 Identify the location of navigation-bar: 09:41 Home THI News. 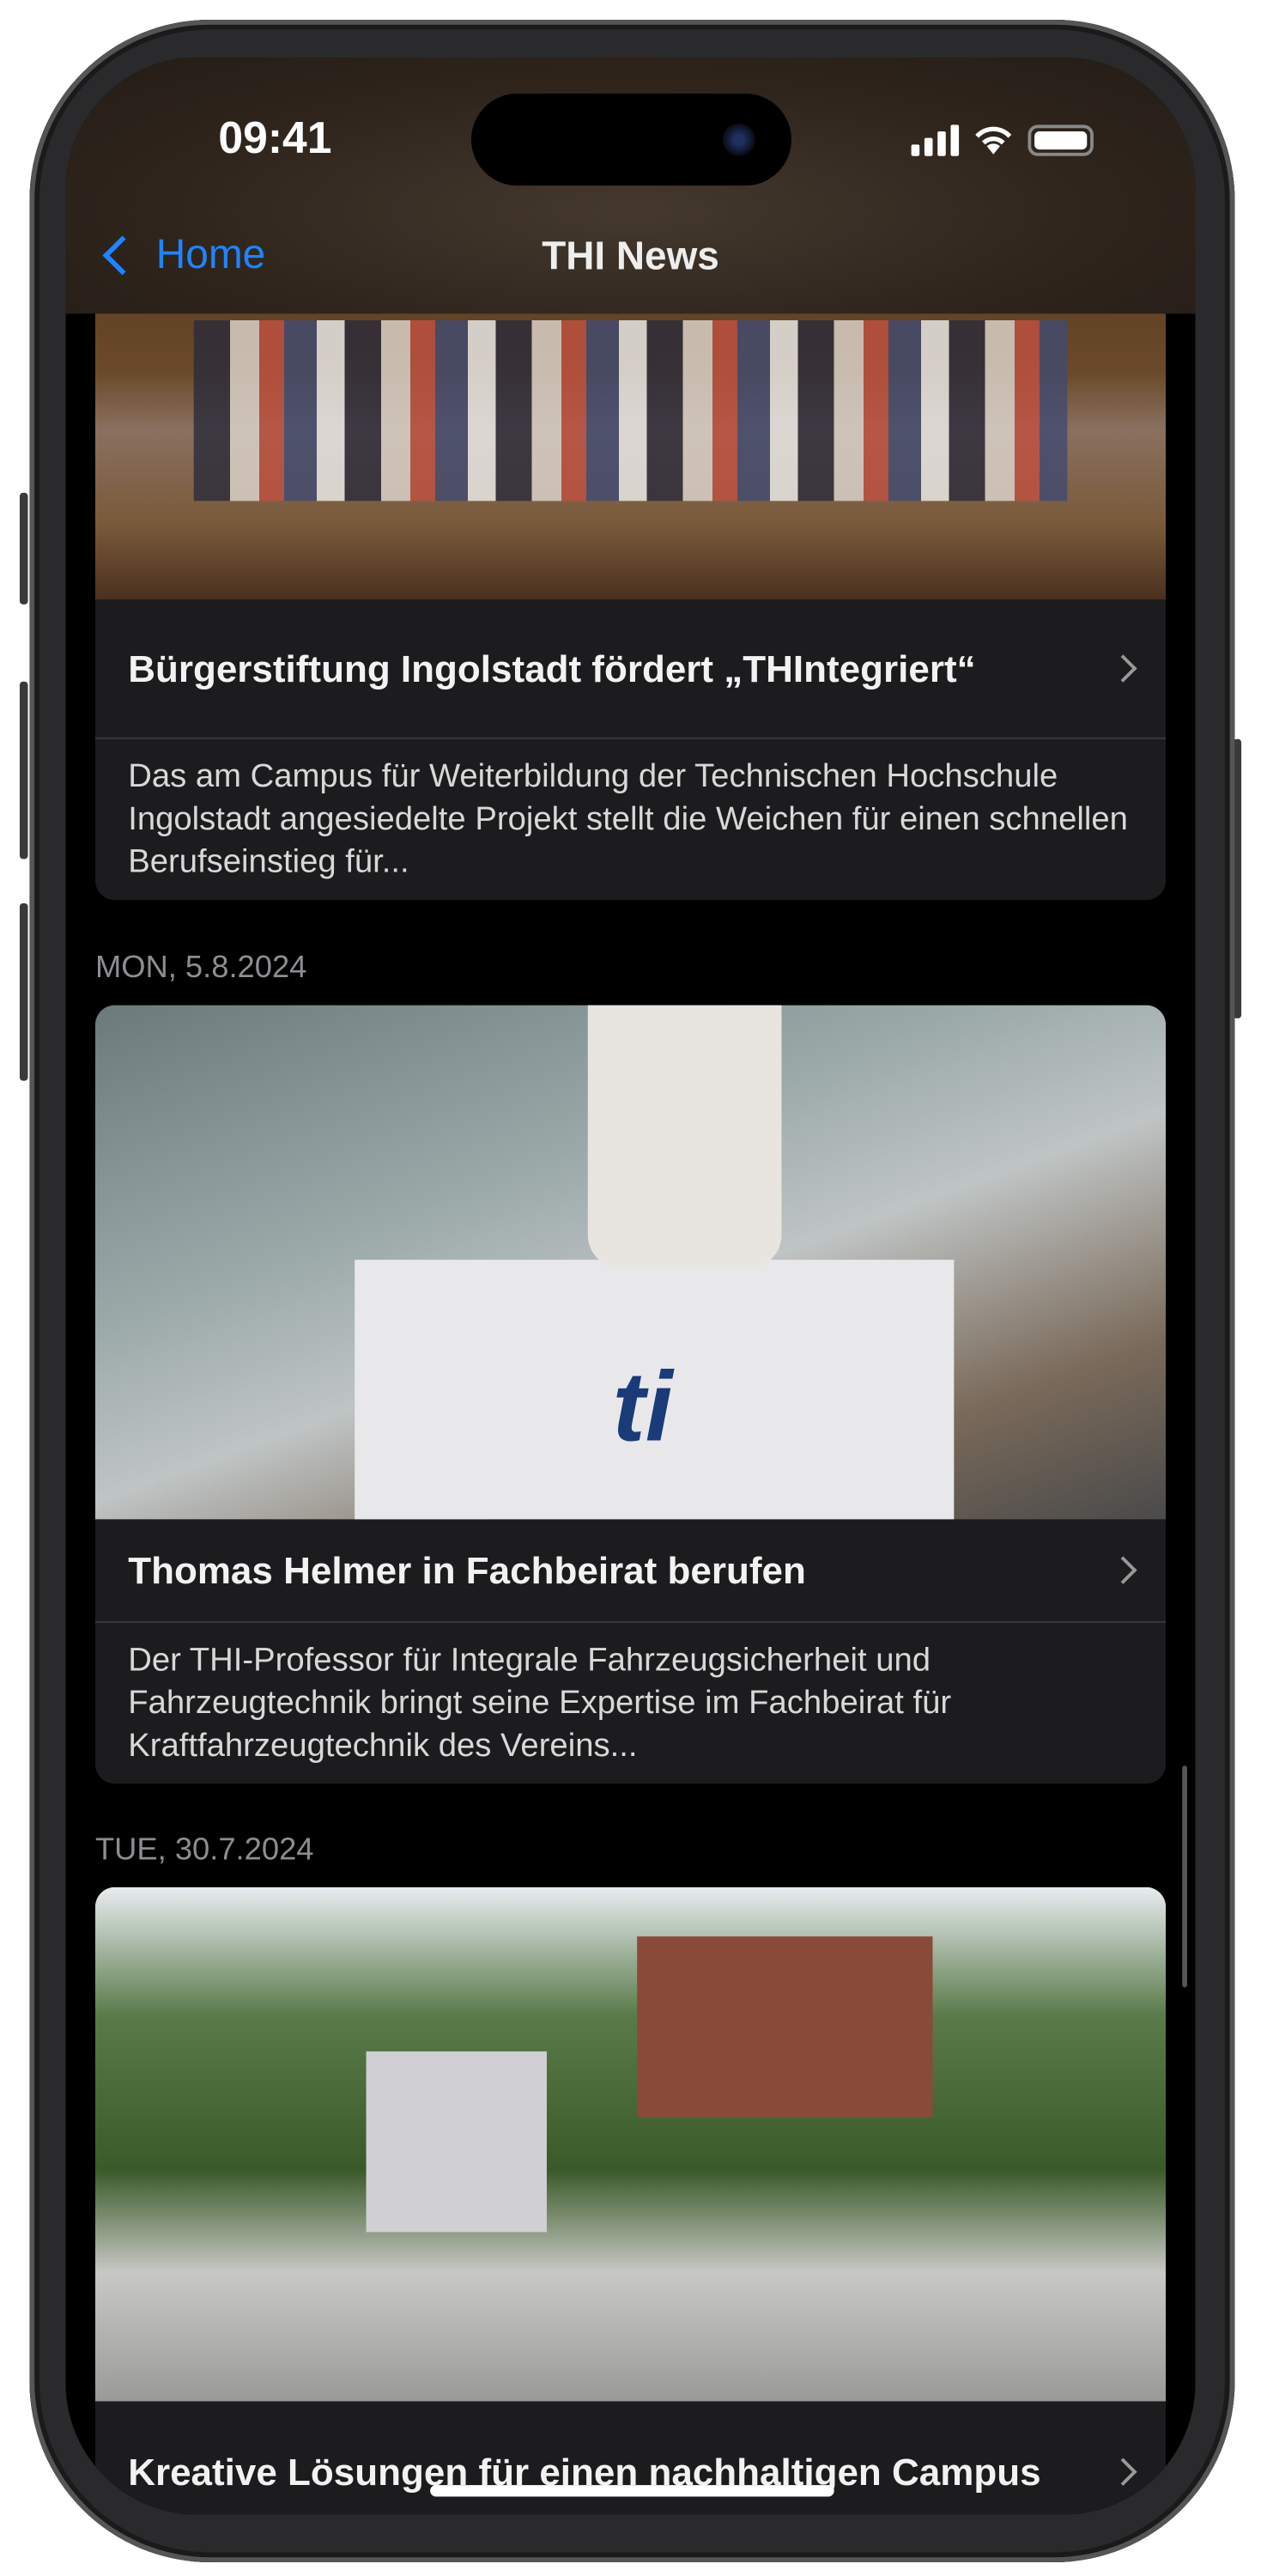
(630, 186).